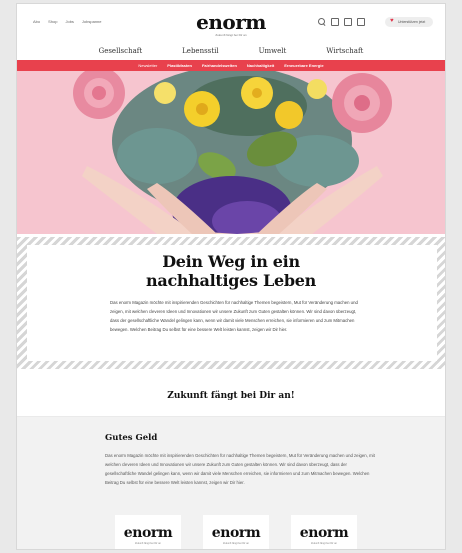 This screenshot has height=553, width=462. Describe the element at coordinates (200, 51) in the screenshot. I see `nav-item-lebensstil: Lebensstil` at that location.